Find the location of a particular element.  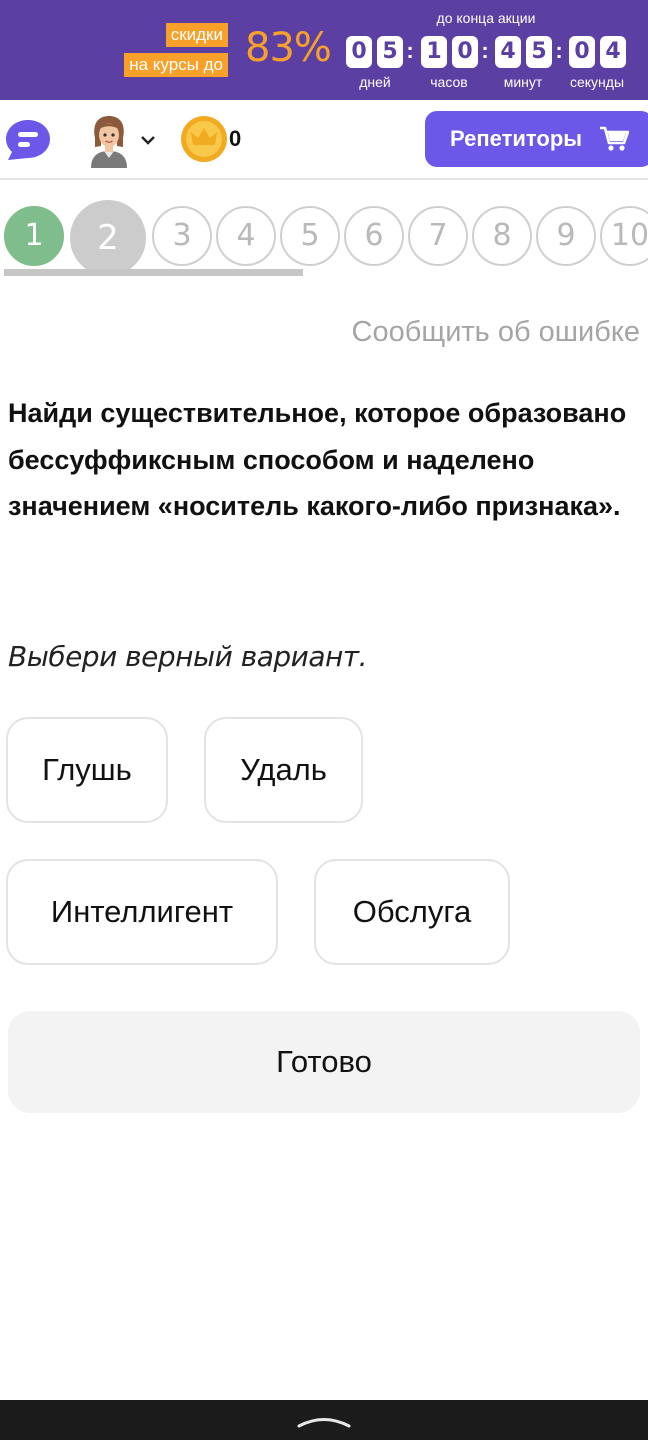

step-7: 7 is located at coordinates (438, 236).